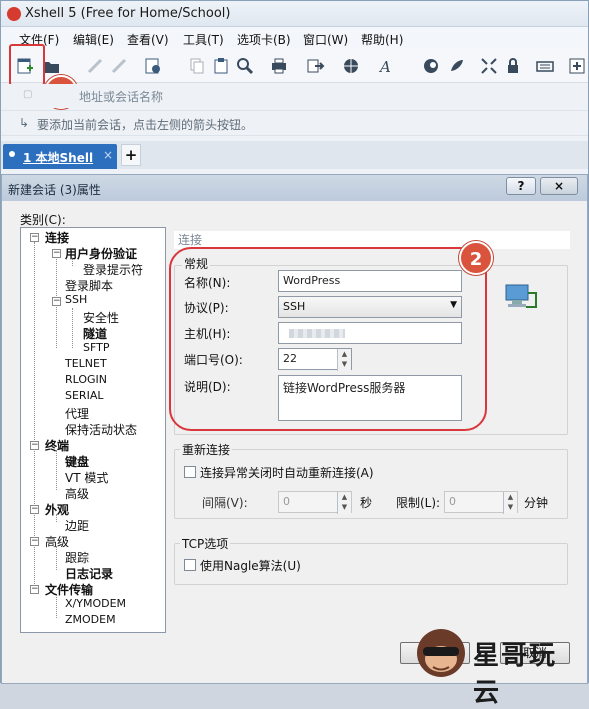 The image size is (589, 709). Describe the element at coordinates (69, 589) in the screenshot. I see `tree-file-transfer: 文件传输` at that location.